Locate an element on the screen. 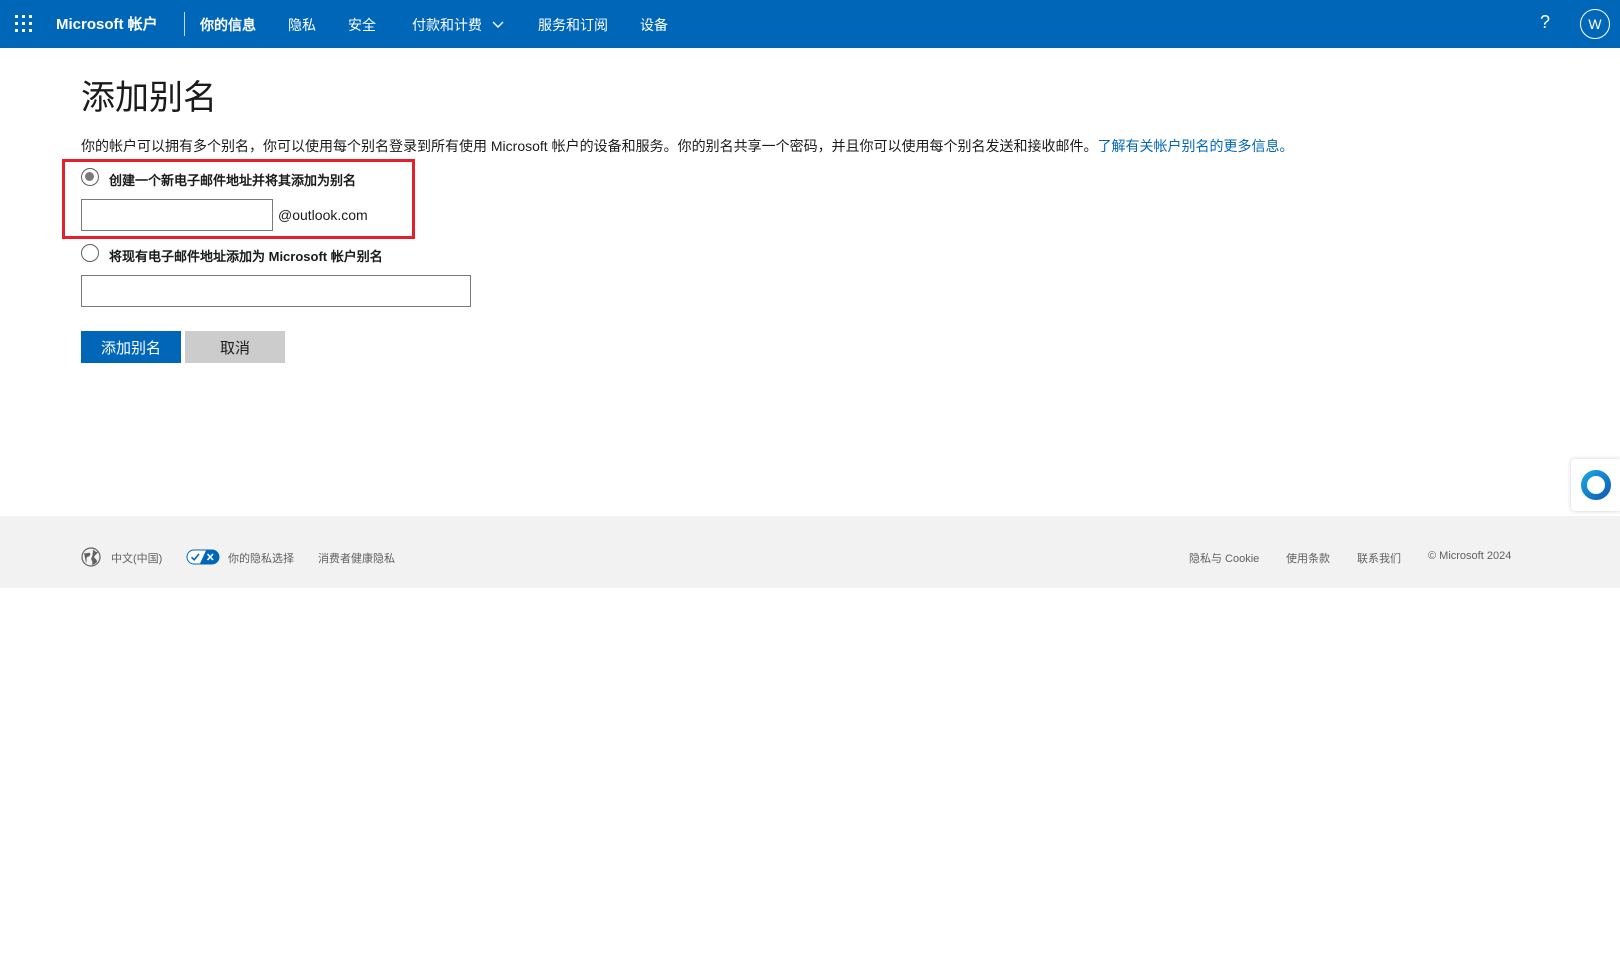  radio-selected-dot is located at coordinates (89, 176).